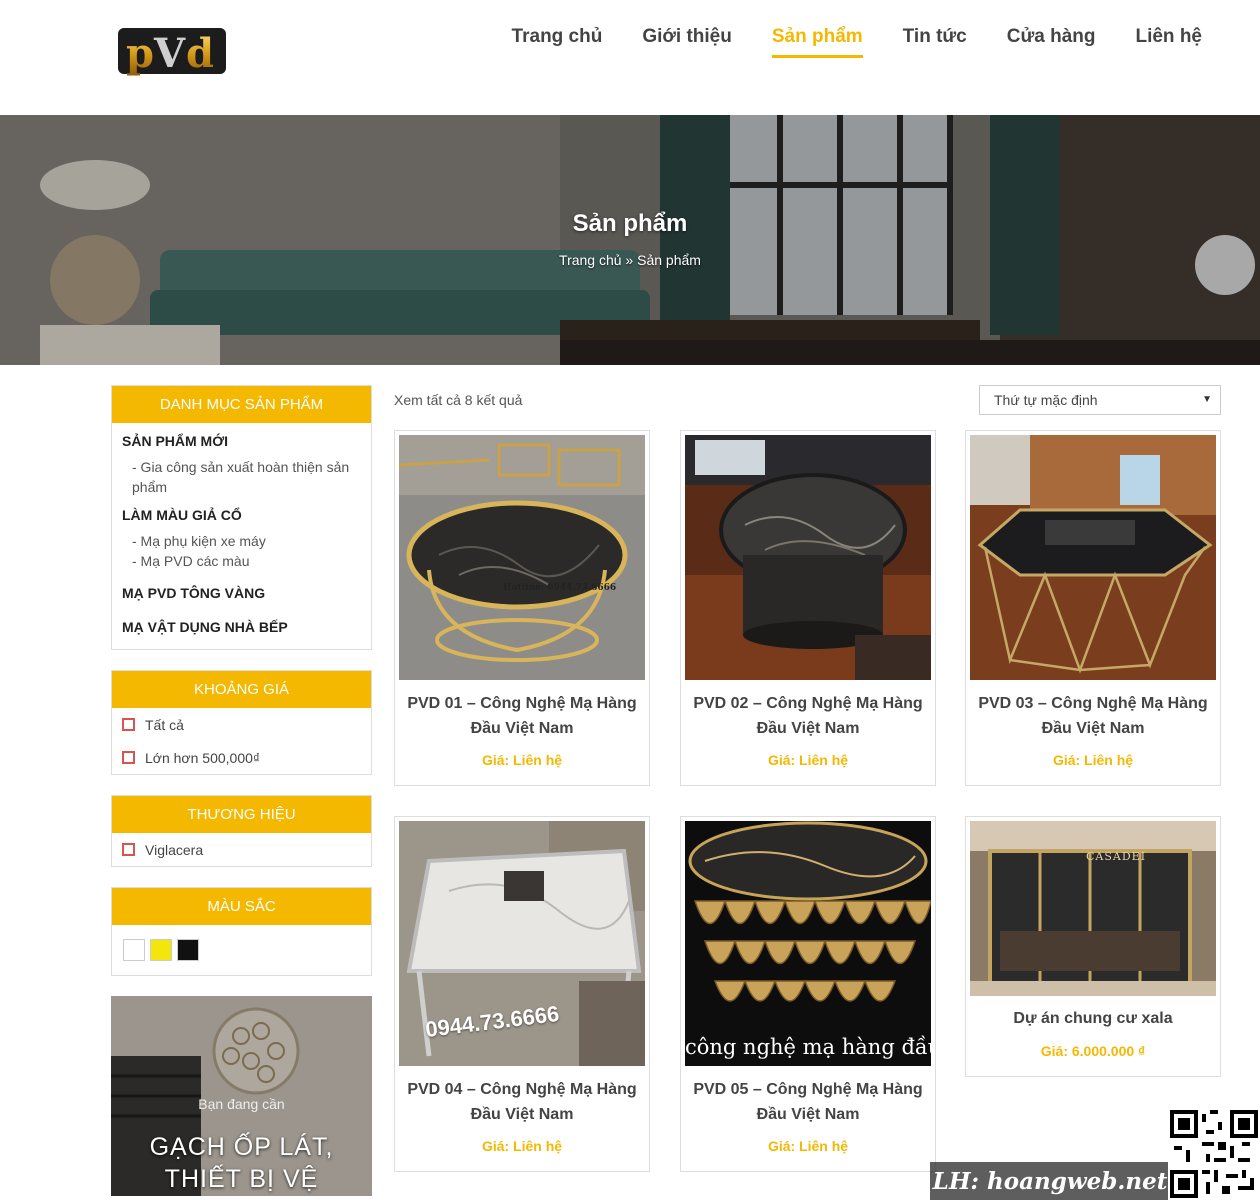 This screenshot has width=1260, height=1200. What do you see at coordinates (241, 950) in the screenshot?
I see `color-swatches` at bounding box center [241, 950].